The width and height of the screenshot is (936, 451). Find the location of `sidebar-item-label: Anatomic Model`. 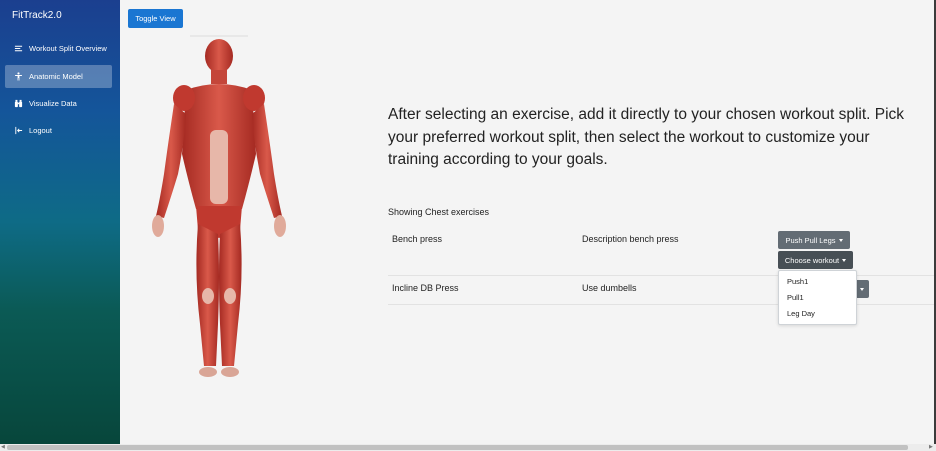

sidebar-item-label: Anatomic Model is located at coordinates (56, 76).